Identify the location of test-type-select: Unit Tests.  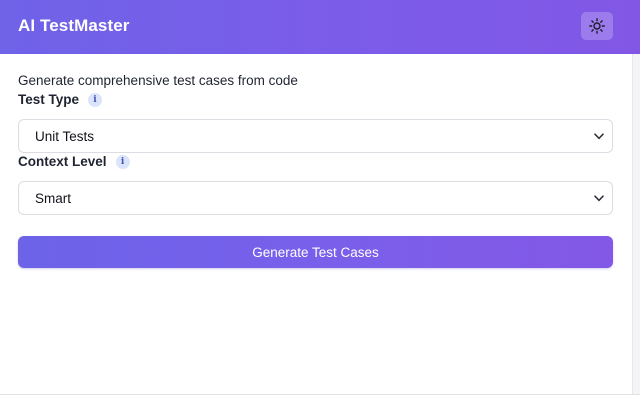
(315, 136).